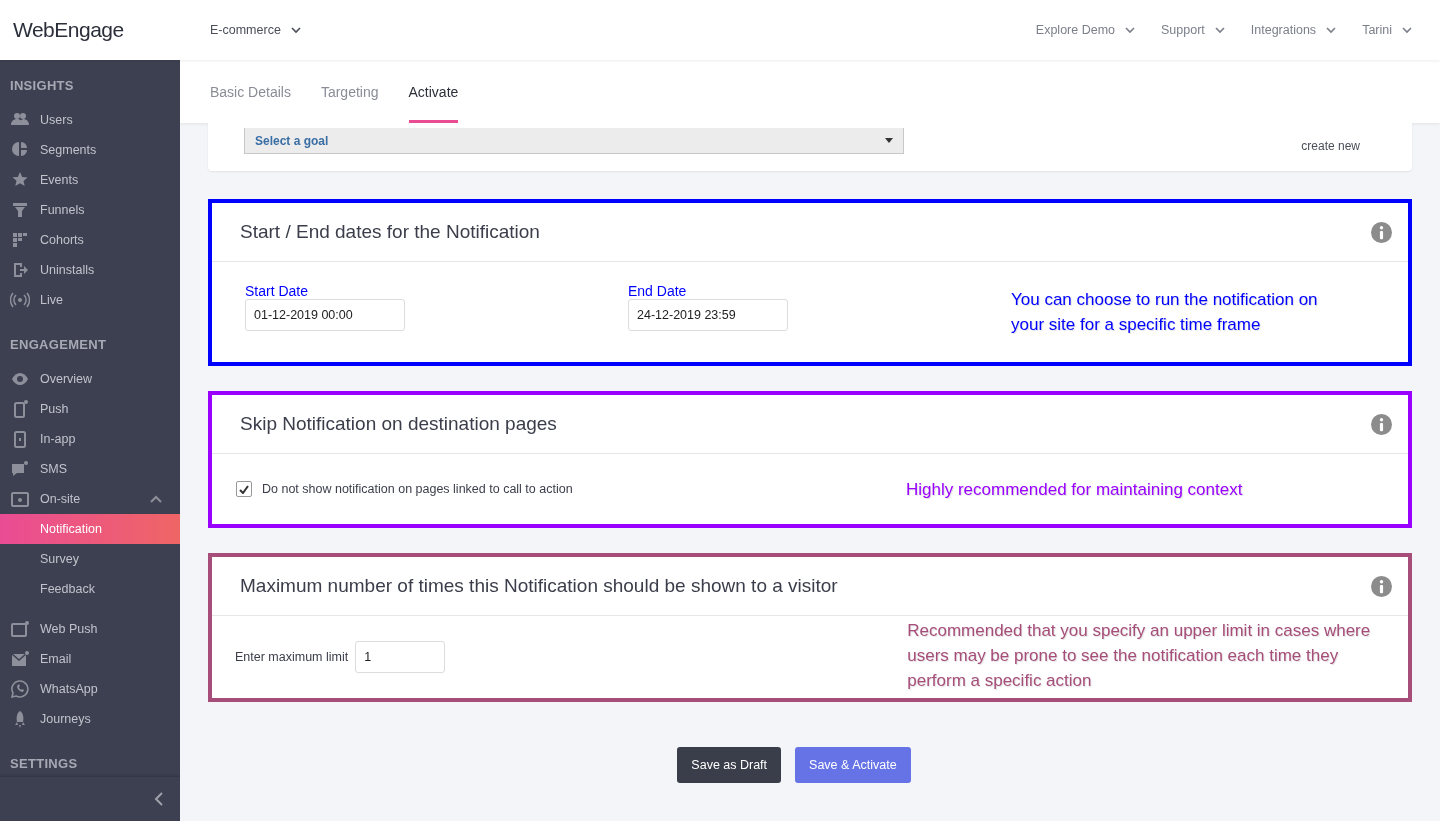 This screenshot has width=1440, height=821. What do you see at coordinates (574, 141) in the screenshot?
I see `goal-dropdown: Select a goal` at bounding box center [574, 141].